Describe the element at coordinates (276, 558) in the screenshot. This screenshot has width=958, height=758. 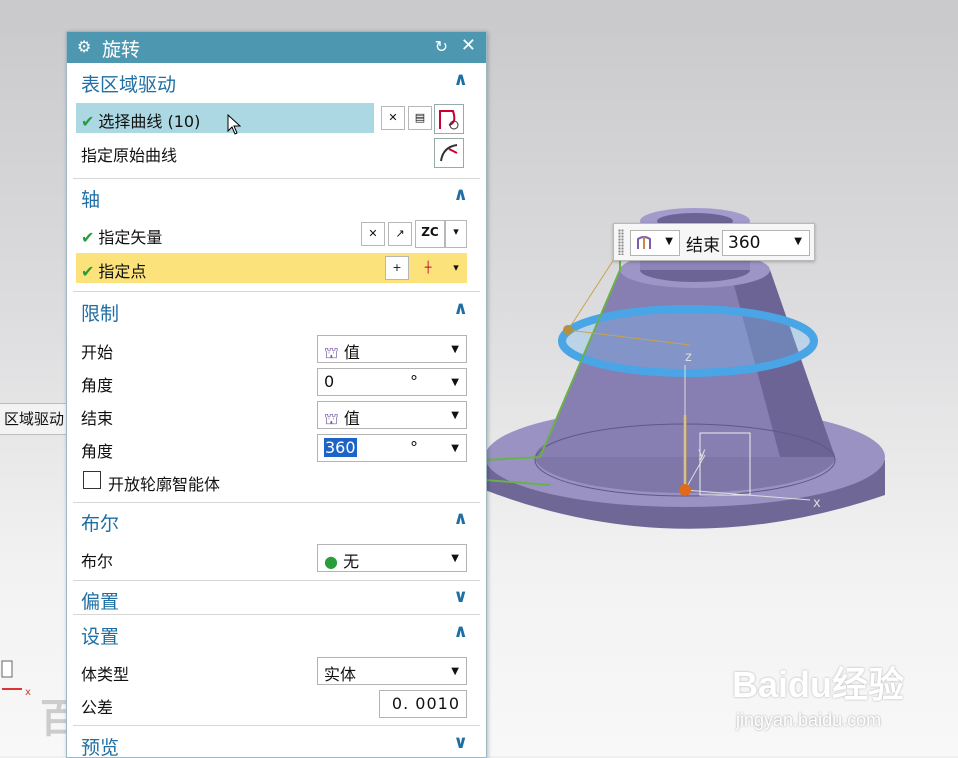
I see `boolean-row: 布尔 ● 无 ▼` at that location.